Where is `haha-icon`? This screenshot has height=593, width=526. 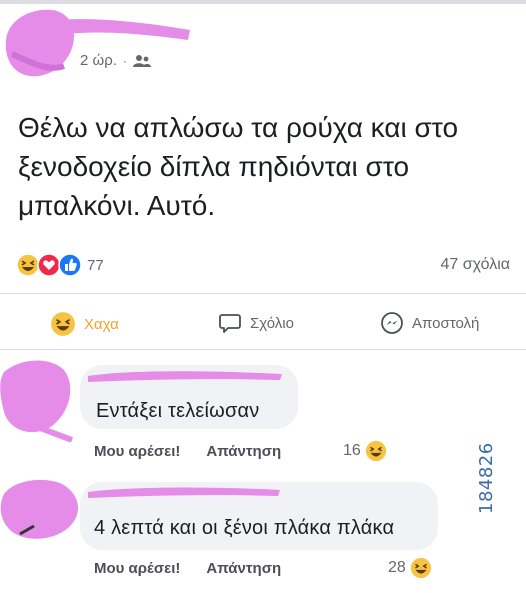
haha-icon is located at coordinates (63, 324).